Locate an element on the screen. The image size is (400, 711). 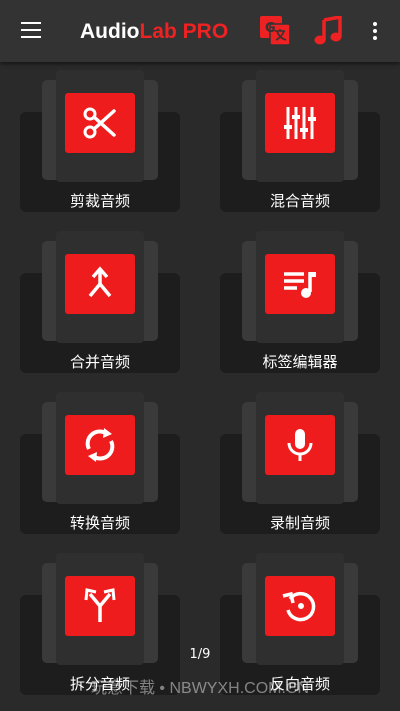
microphone-icon is located at coordinates (300, 445).